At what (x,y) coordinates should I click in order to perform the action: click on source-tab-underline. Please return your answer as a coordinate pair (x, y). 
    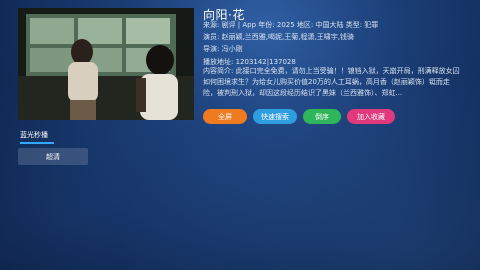
    Looking at the image, I should click on (37, 143).